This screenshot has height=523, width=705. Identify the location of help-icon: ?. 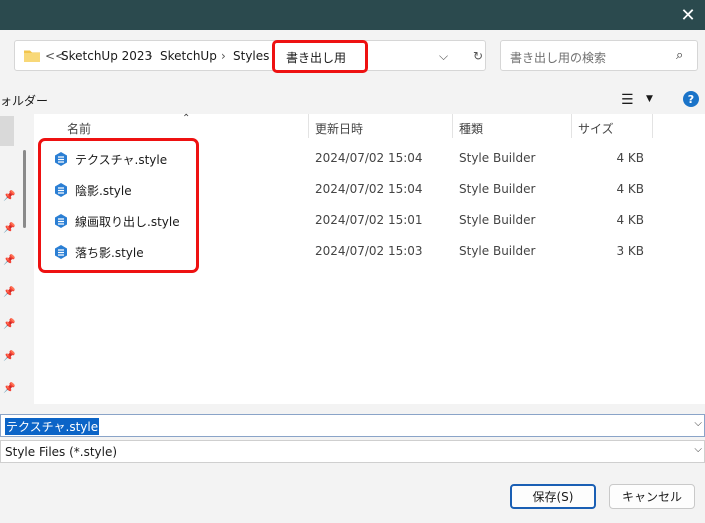
(691, 99).